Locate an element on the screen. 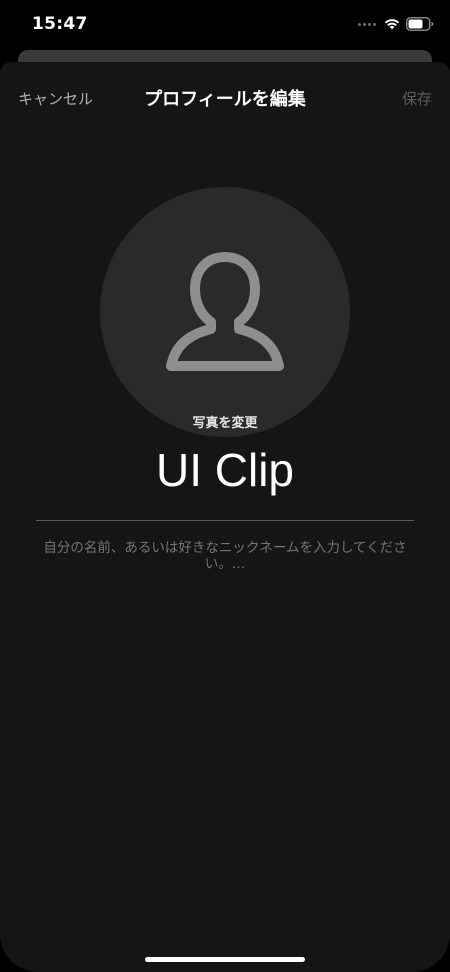  home-indicator is located at coordinates (225, 959).